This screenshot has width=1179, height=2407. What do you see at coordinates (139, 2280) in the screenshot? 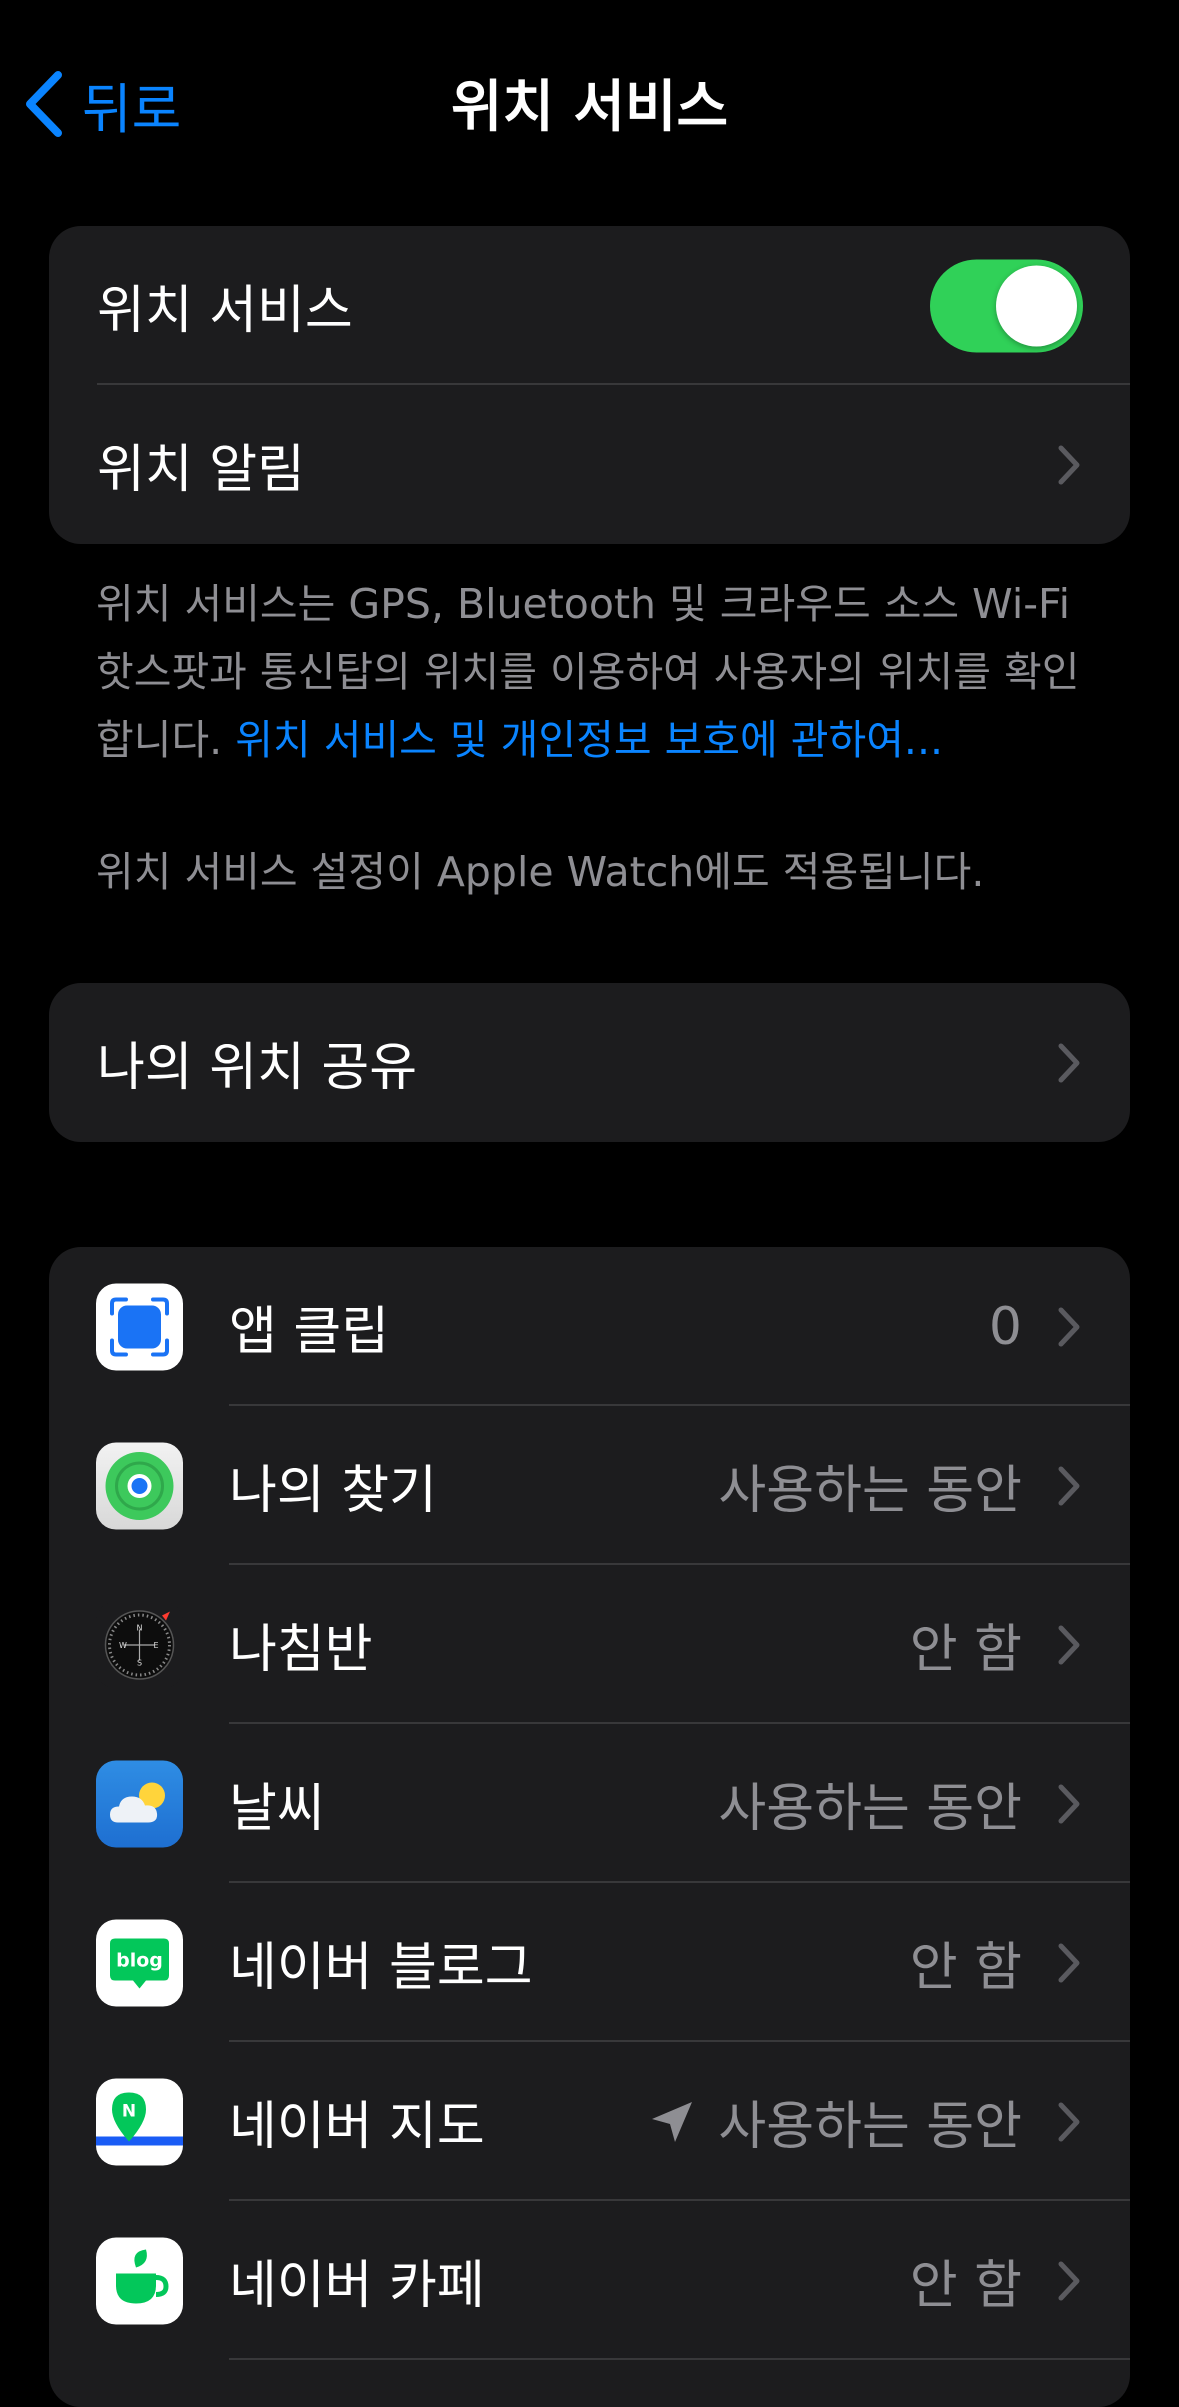
I see `naver-cafe-icon` at bounding box center [139, 2280].